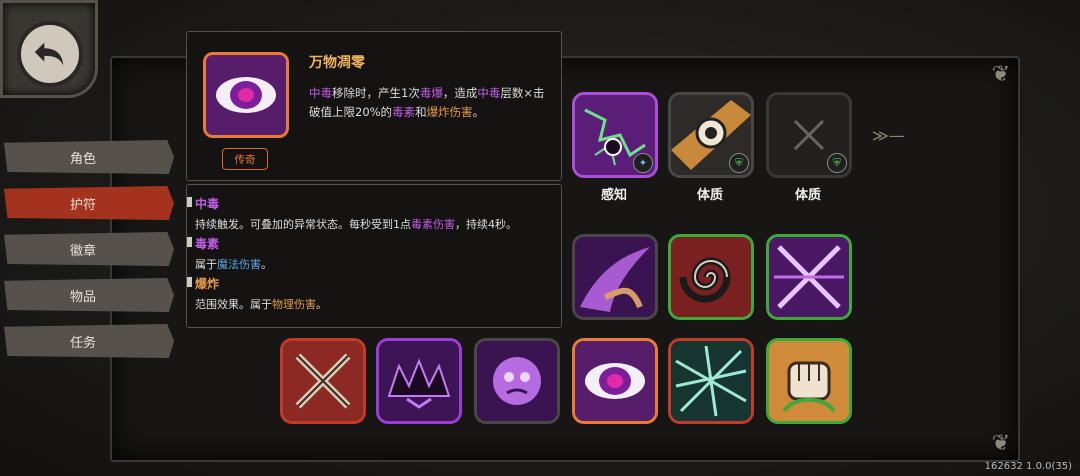 This screenshot has height=476, width=1080. I want to click on charm-slot-selected, so click(615, 381).